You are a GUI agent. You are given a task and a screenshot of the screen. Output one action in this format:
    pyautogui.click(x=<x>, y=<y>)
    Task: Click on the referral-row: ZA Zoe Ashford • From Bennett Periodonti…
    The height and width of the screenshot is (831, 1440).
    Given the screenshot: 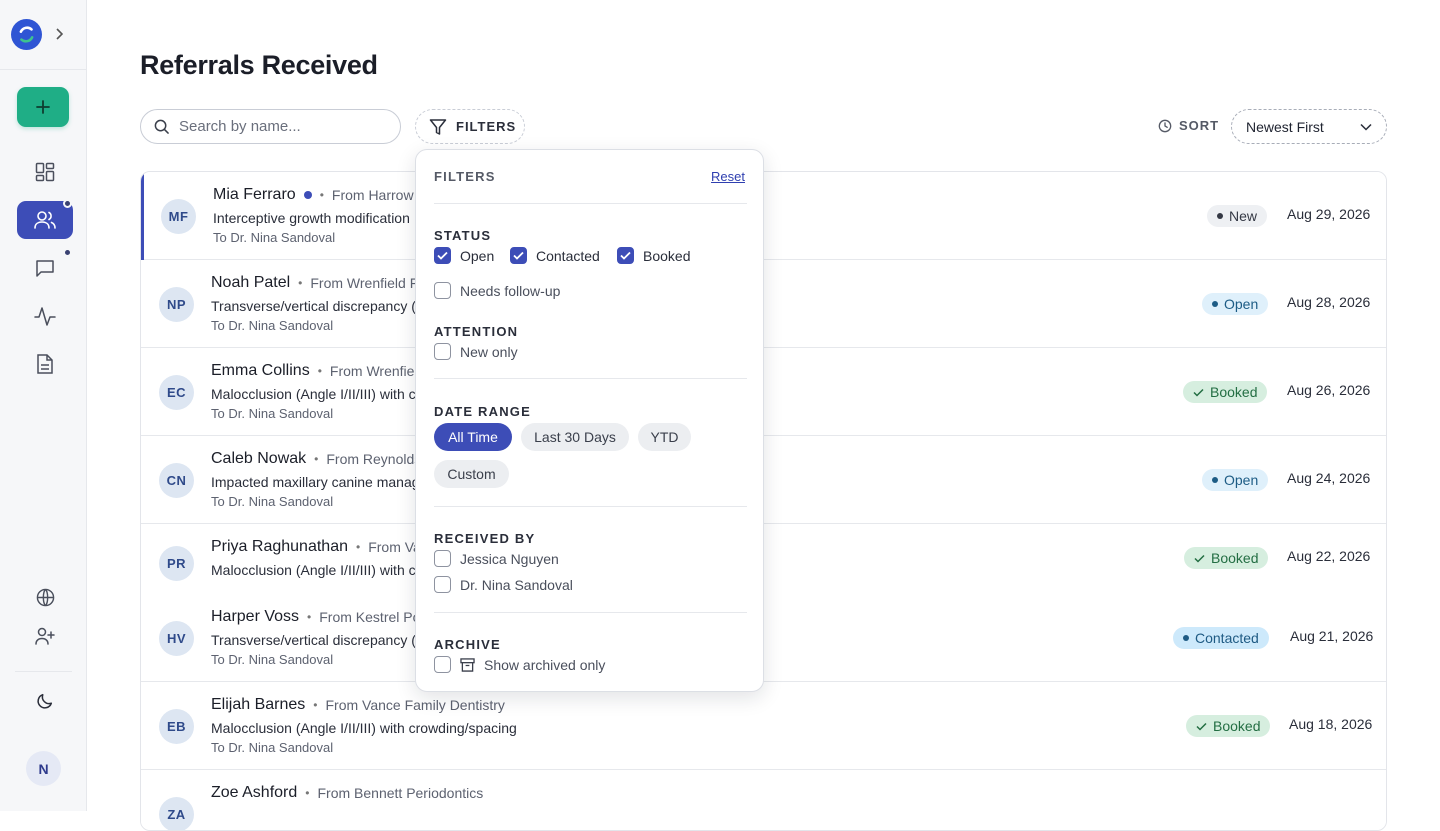 What is the action you would take?
    pyautogui.click(x=763, y=800)
    